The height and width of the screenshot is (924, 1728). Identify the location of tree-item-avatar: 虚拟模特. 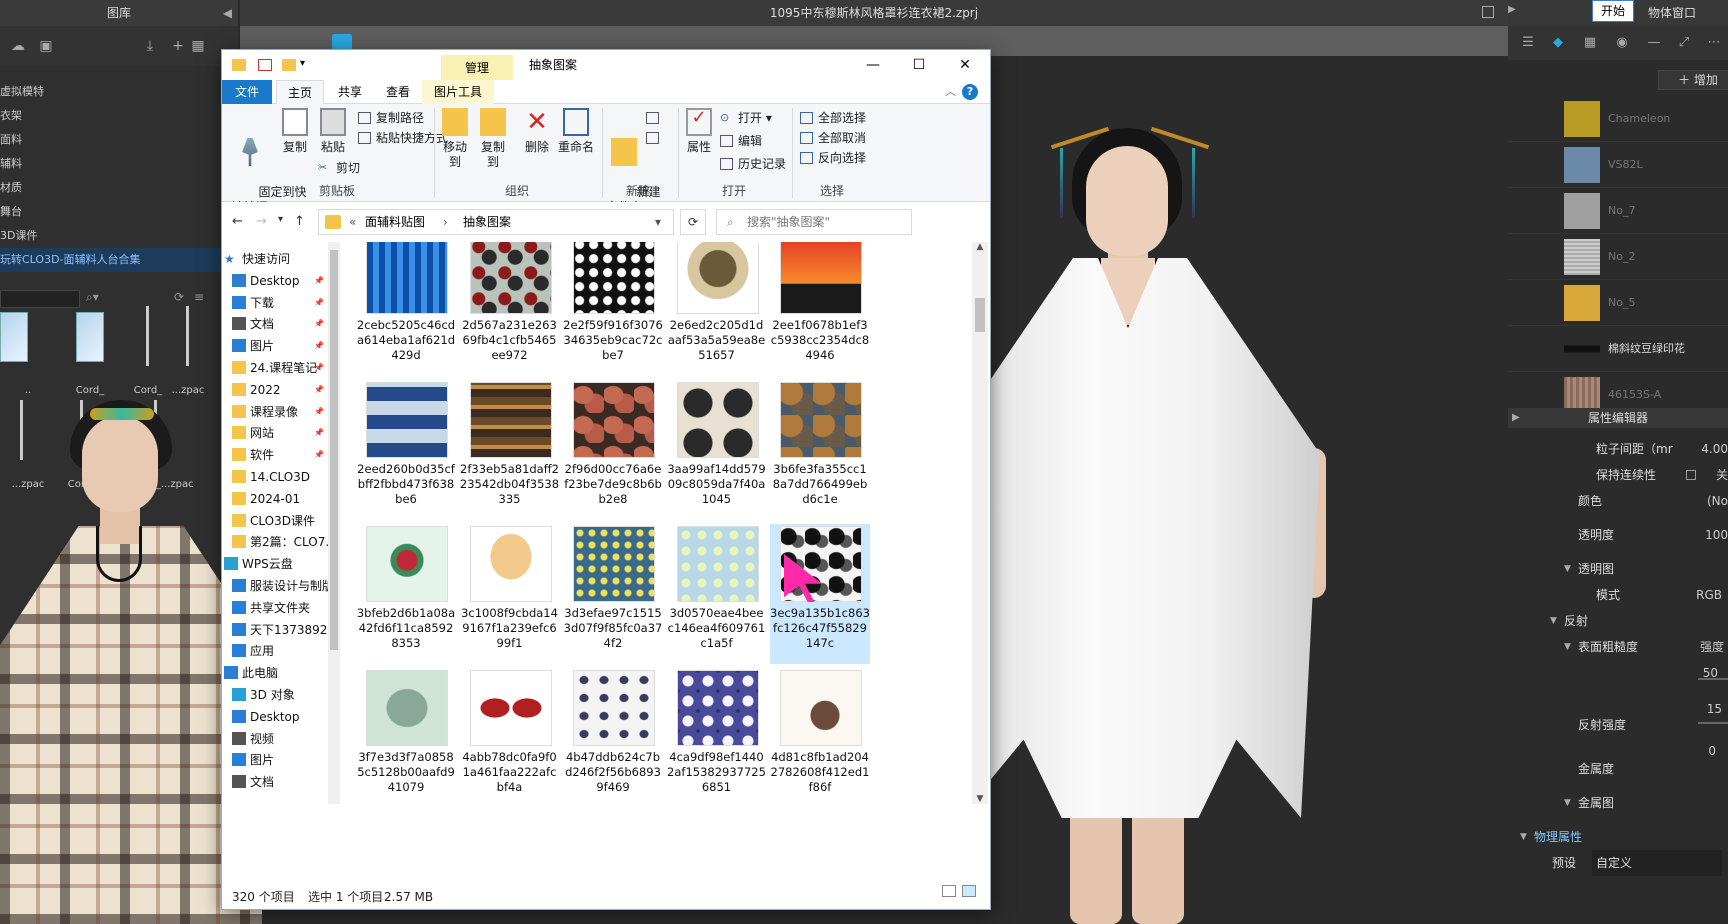
(119, 92).